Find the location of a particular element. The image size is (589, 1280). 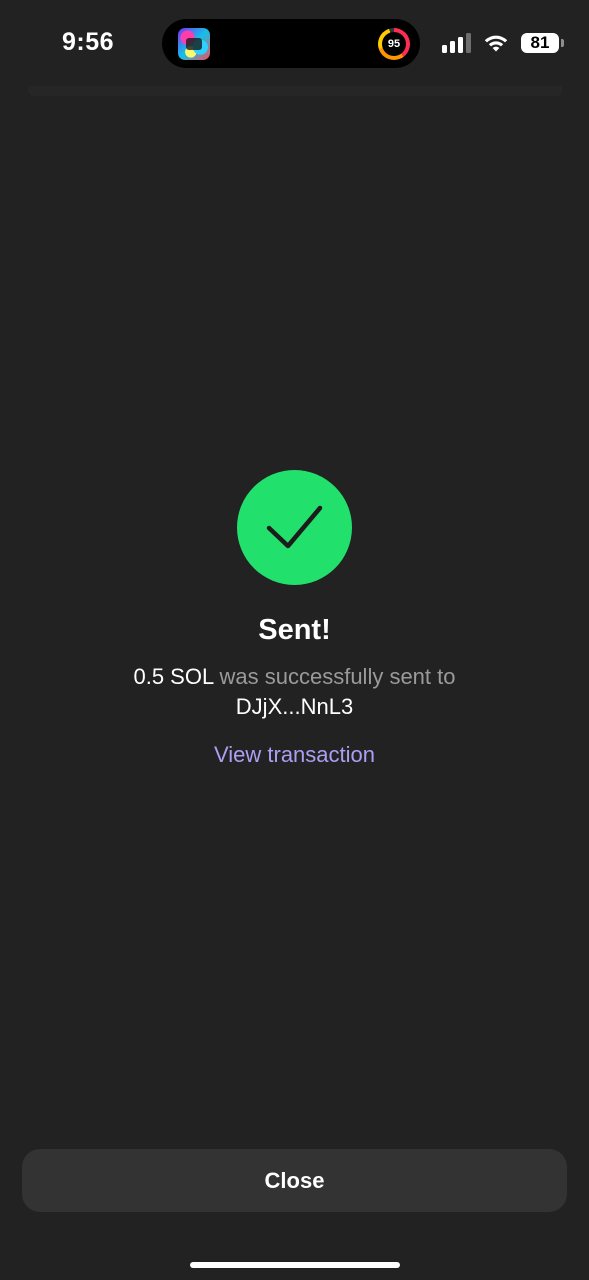

status-bar: 9:56 95 81 is located at coordinates (294, 43).